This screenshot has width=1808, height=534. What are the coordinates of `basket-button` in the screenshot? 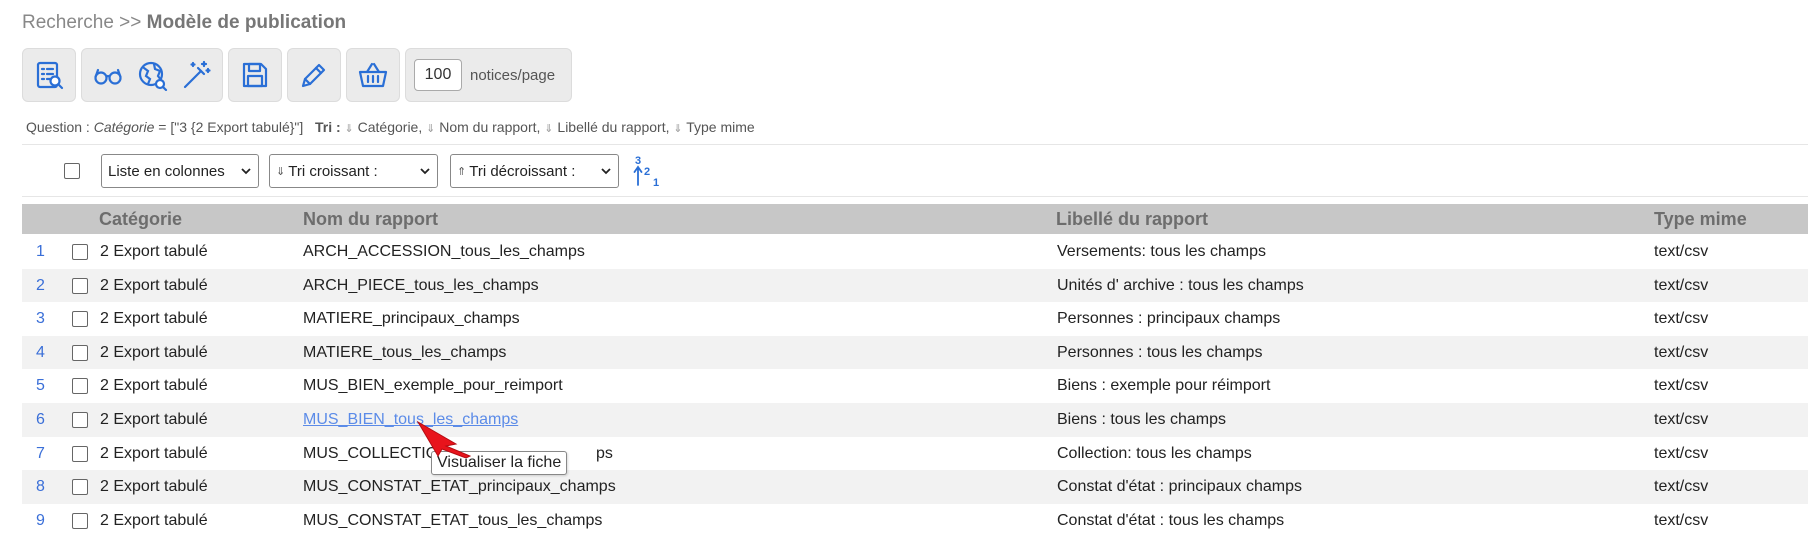 It's located at (373, 75).